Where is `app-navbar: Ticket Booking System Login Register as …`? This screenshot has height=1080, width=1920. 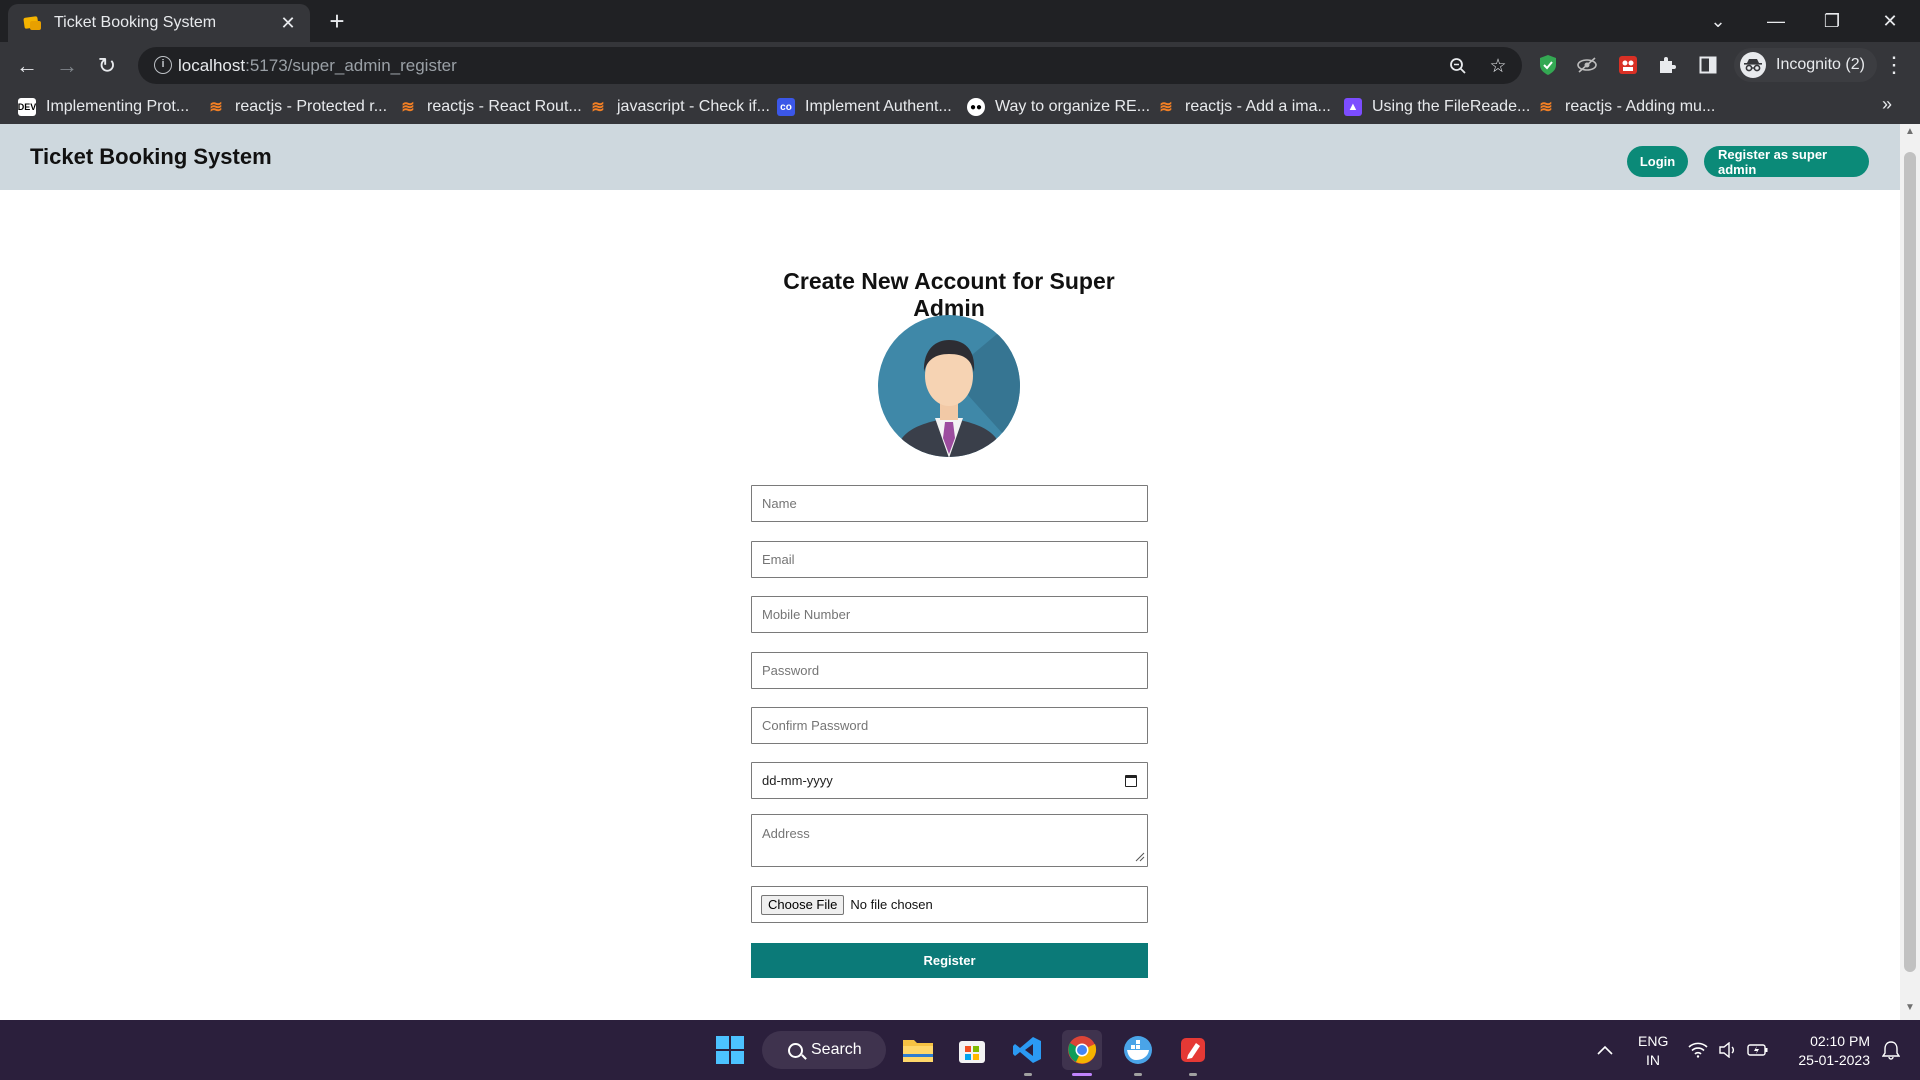
app-navbar: Ticket Booking System Login Register as … is located at coordinates (950, 157).